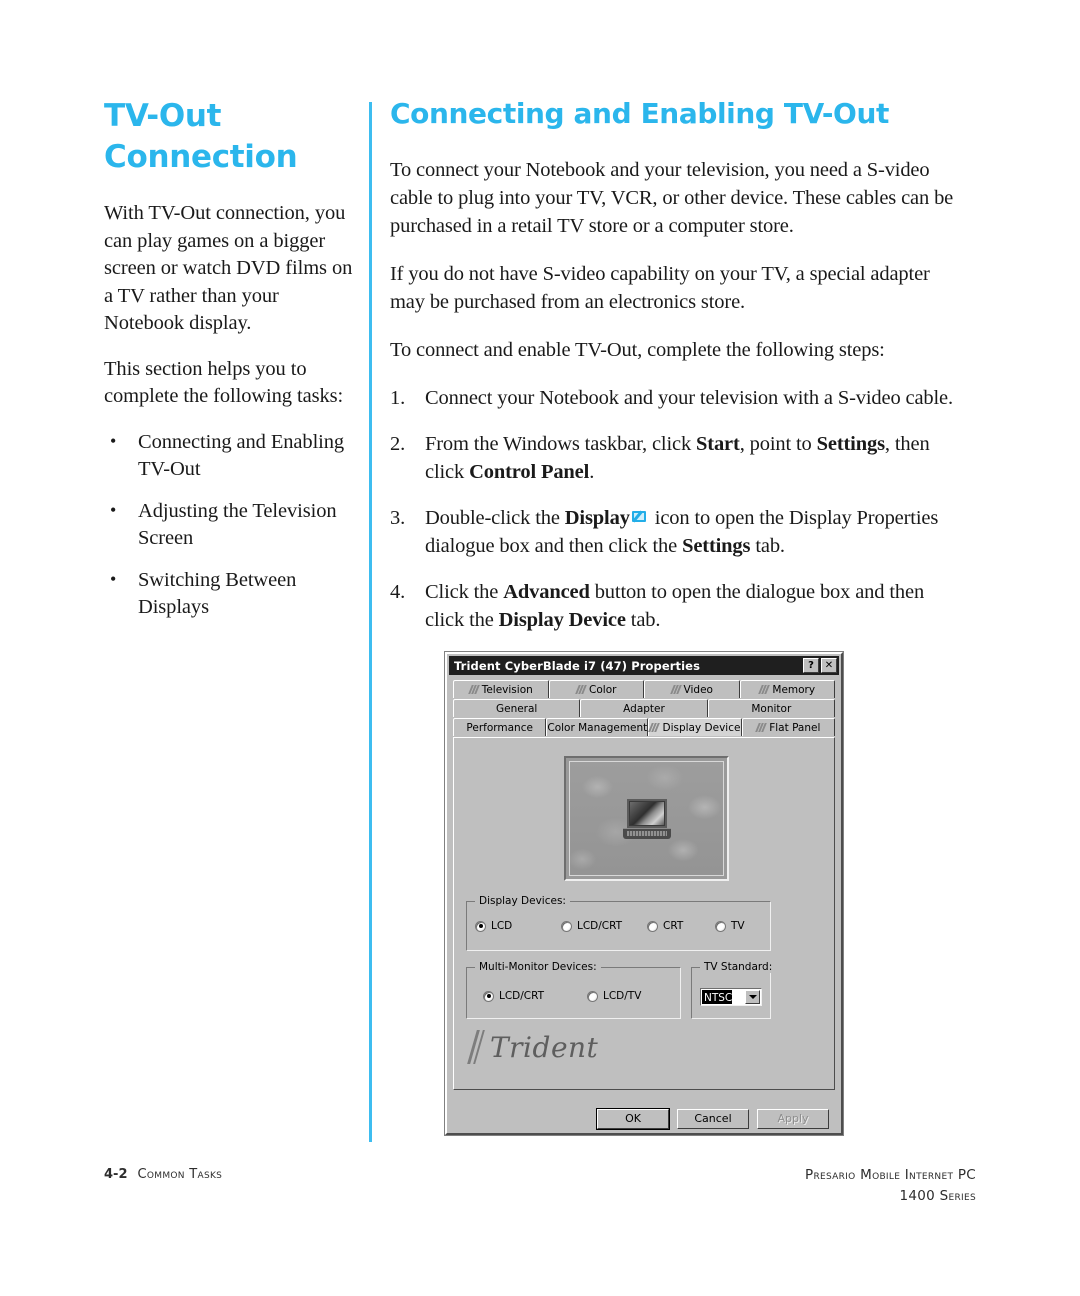  I want to click on tab-general: General, so click(517, 708).